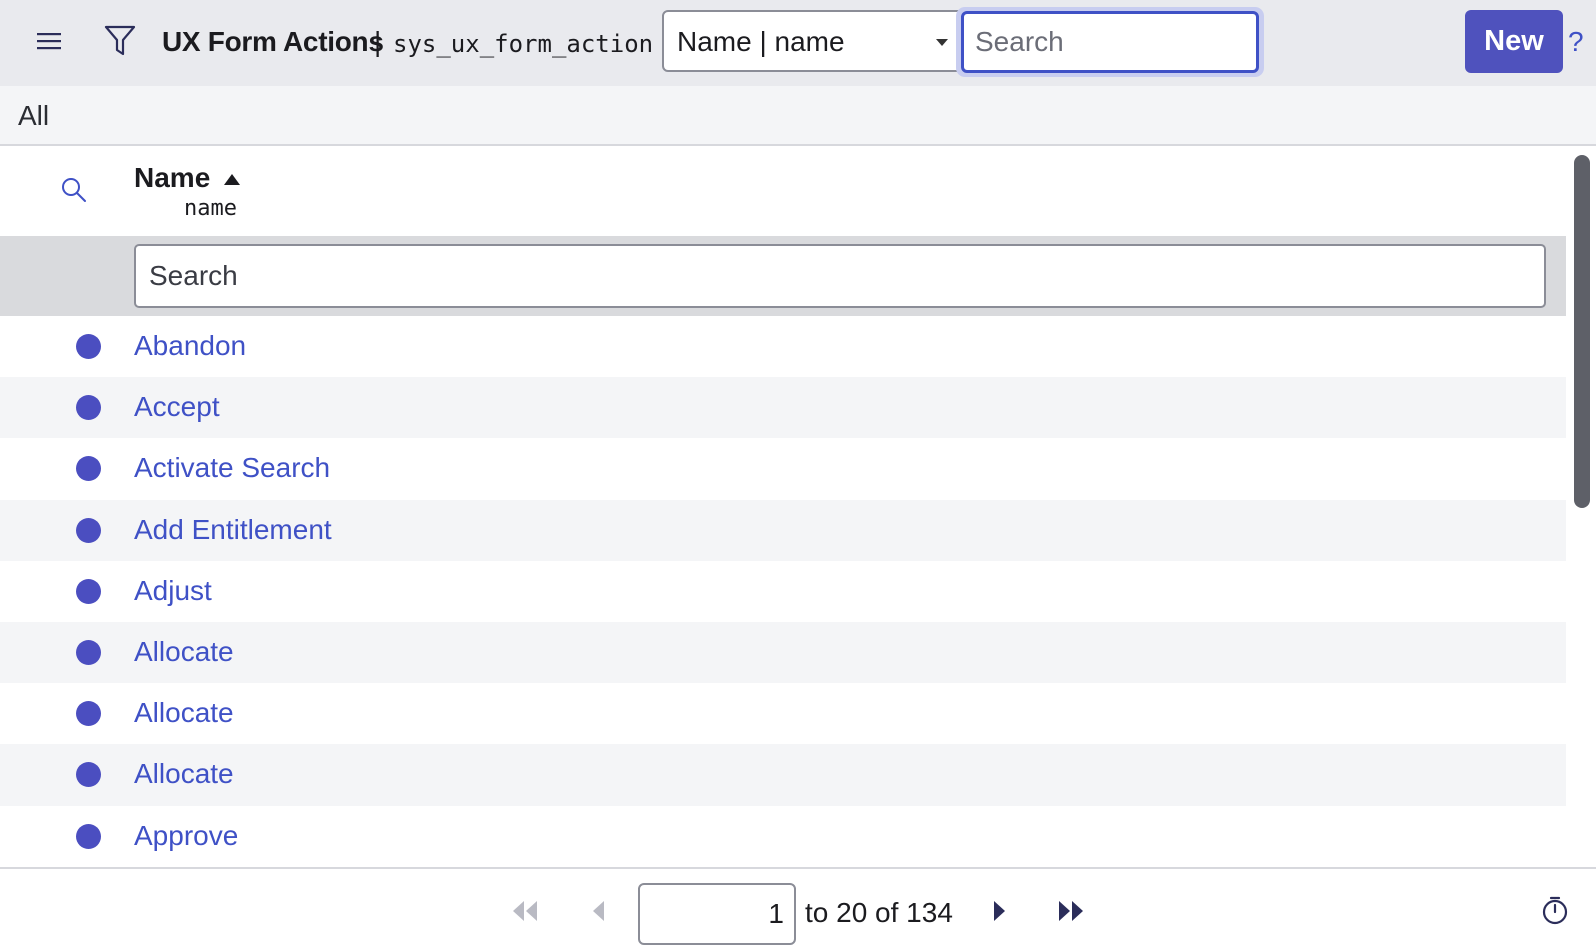 This screenshot has width=1596, height=950. I want to click on search-field-select-value: Name | name, so click(761, 41).